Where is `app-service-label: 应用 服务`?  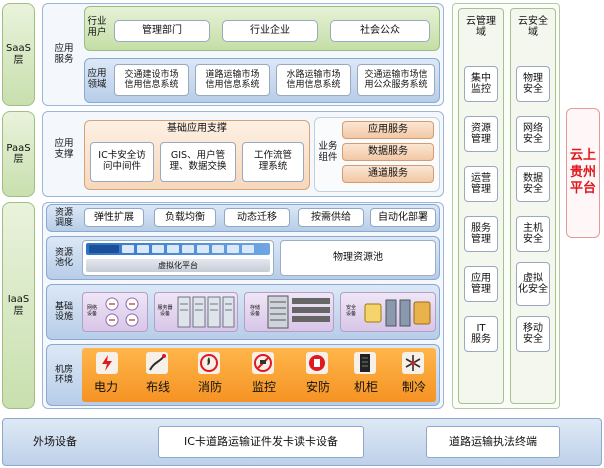 app-service-label: 应用 服务 is located at coordinates (64, 54).